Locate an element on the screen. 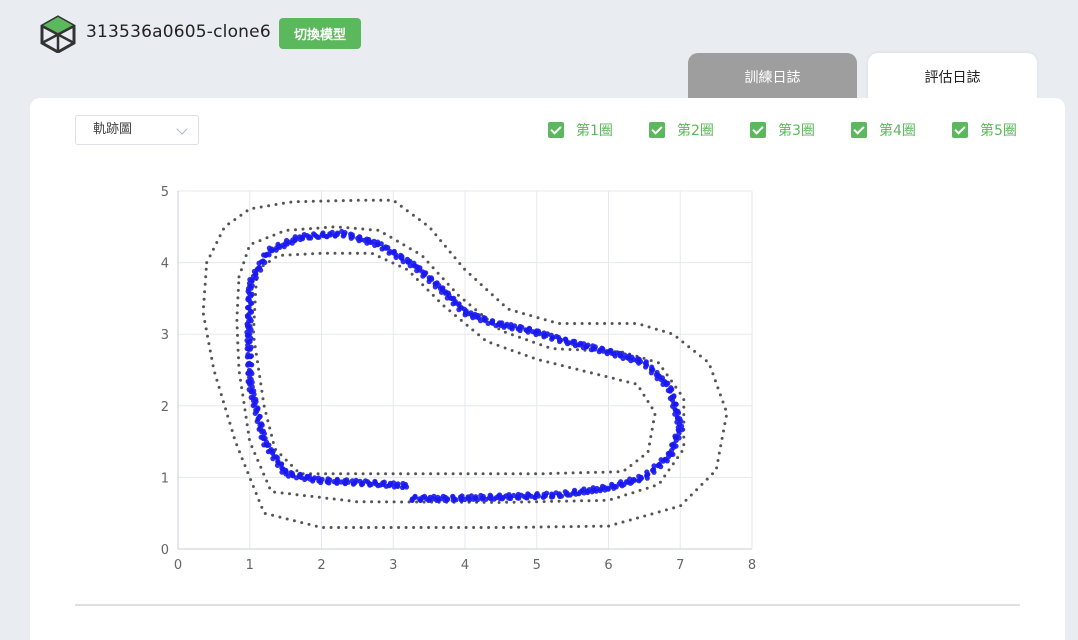 This screenshot has height=640, width=1078. switch-model-button: 切換模型 is located at coordinates (320, 33).